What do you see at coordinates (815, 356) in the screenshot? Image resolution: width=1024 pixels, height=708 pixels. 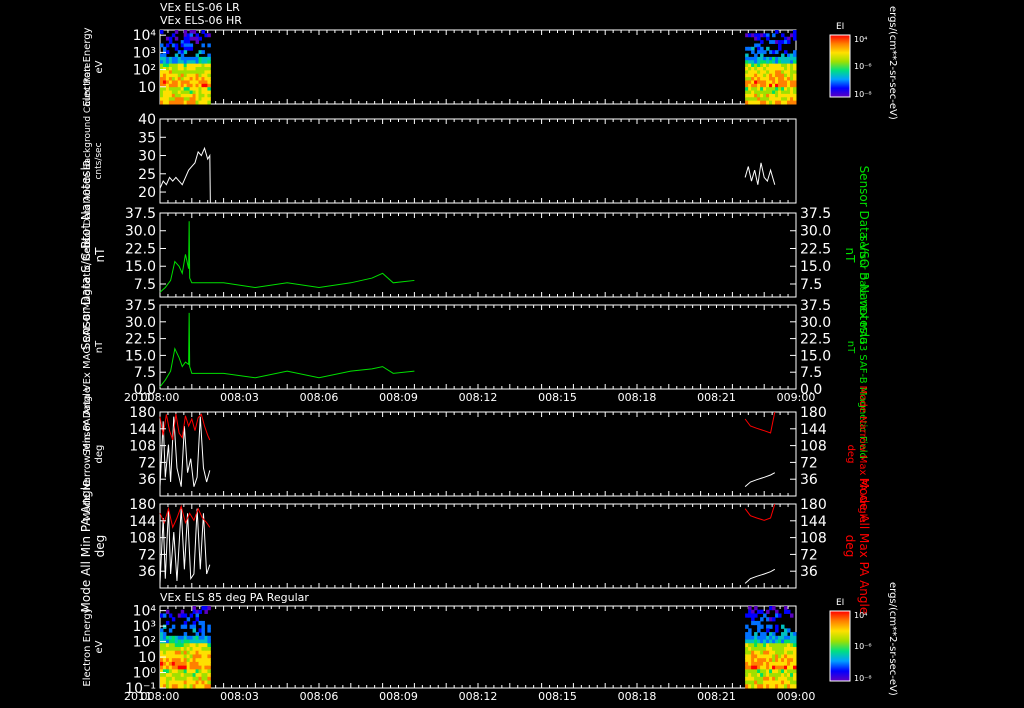 I see `y-tick-label-right: 15.0` at bounding box center [815, 356].